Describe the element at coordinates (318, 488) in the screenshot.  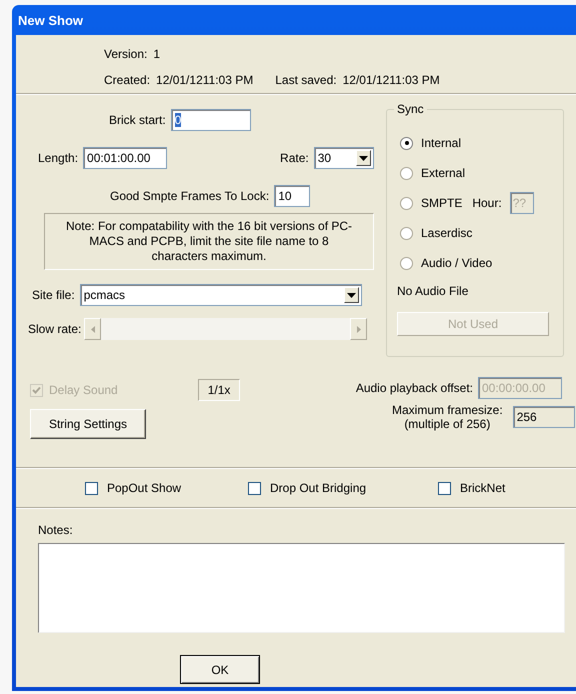
I see `checkbox-label: Drop Out Bridging` at that location.